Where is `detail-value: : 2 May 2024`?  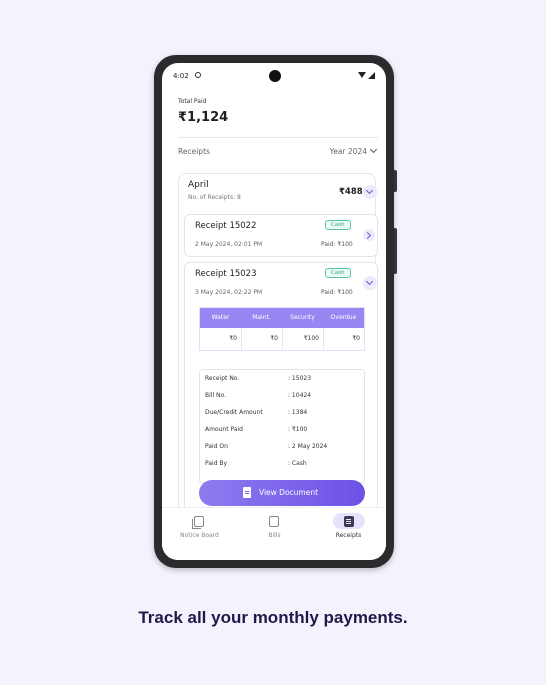 detail-value: : 2 May 2024 is located at coordinates (308, 446).